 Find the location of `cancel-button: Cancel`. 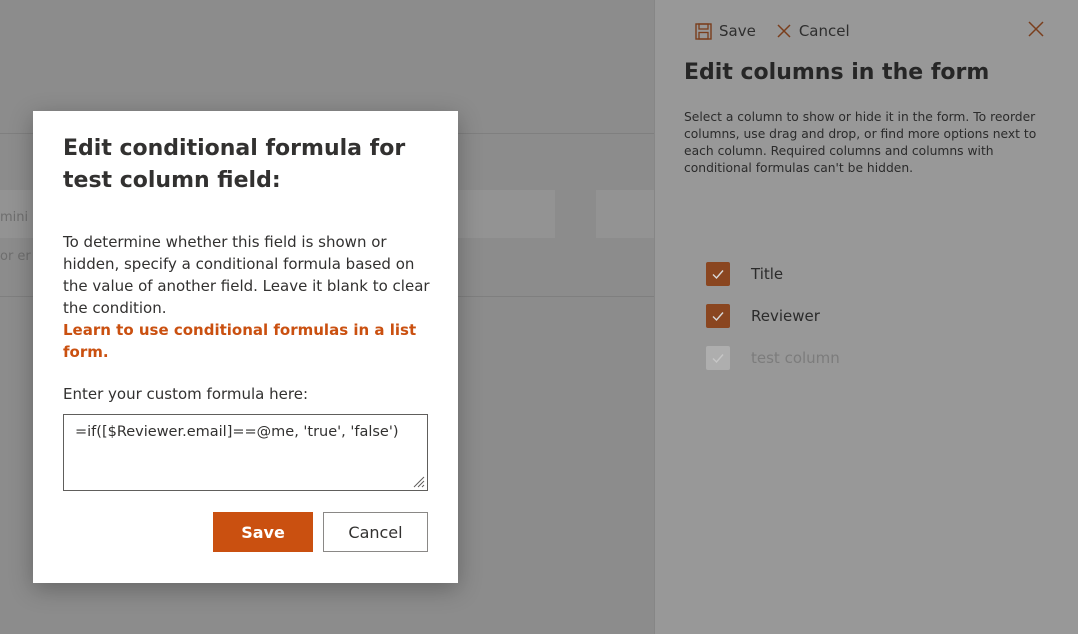

cancel-button: Cancel is located at coordinates (375, 532).